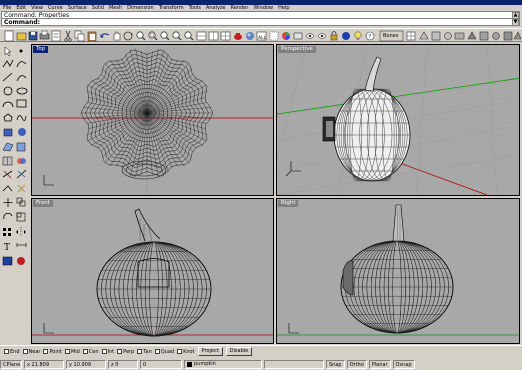 This screenshot has width=522, height=370. I want to click on osnap-point: Point, so click(52, 352).